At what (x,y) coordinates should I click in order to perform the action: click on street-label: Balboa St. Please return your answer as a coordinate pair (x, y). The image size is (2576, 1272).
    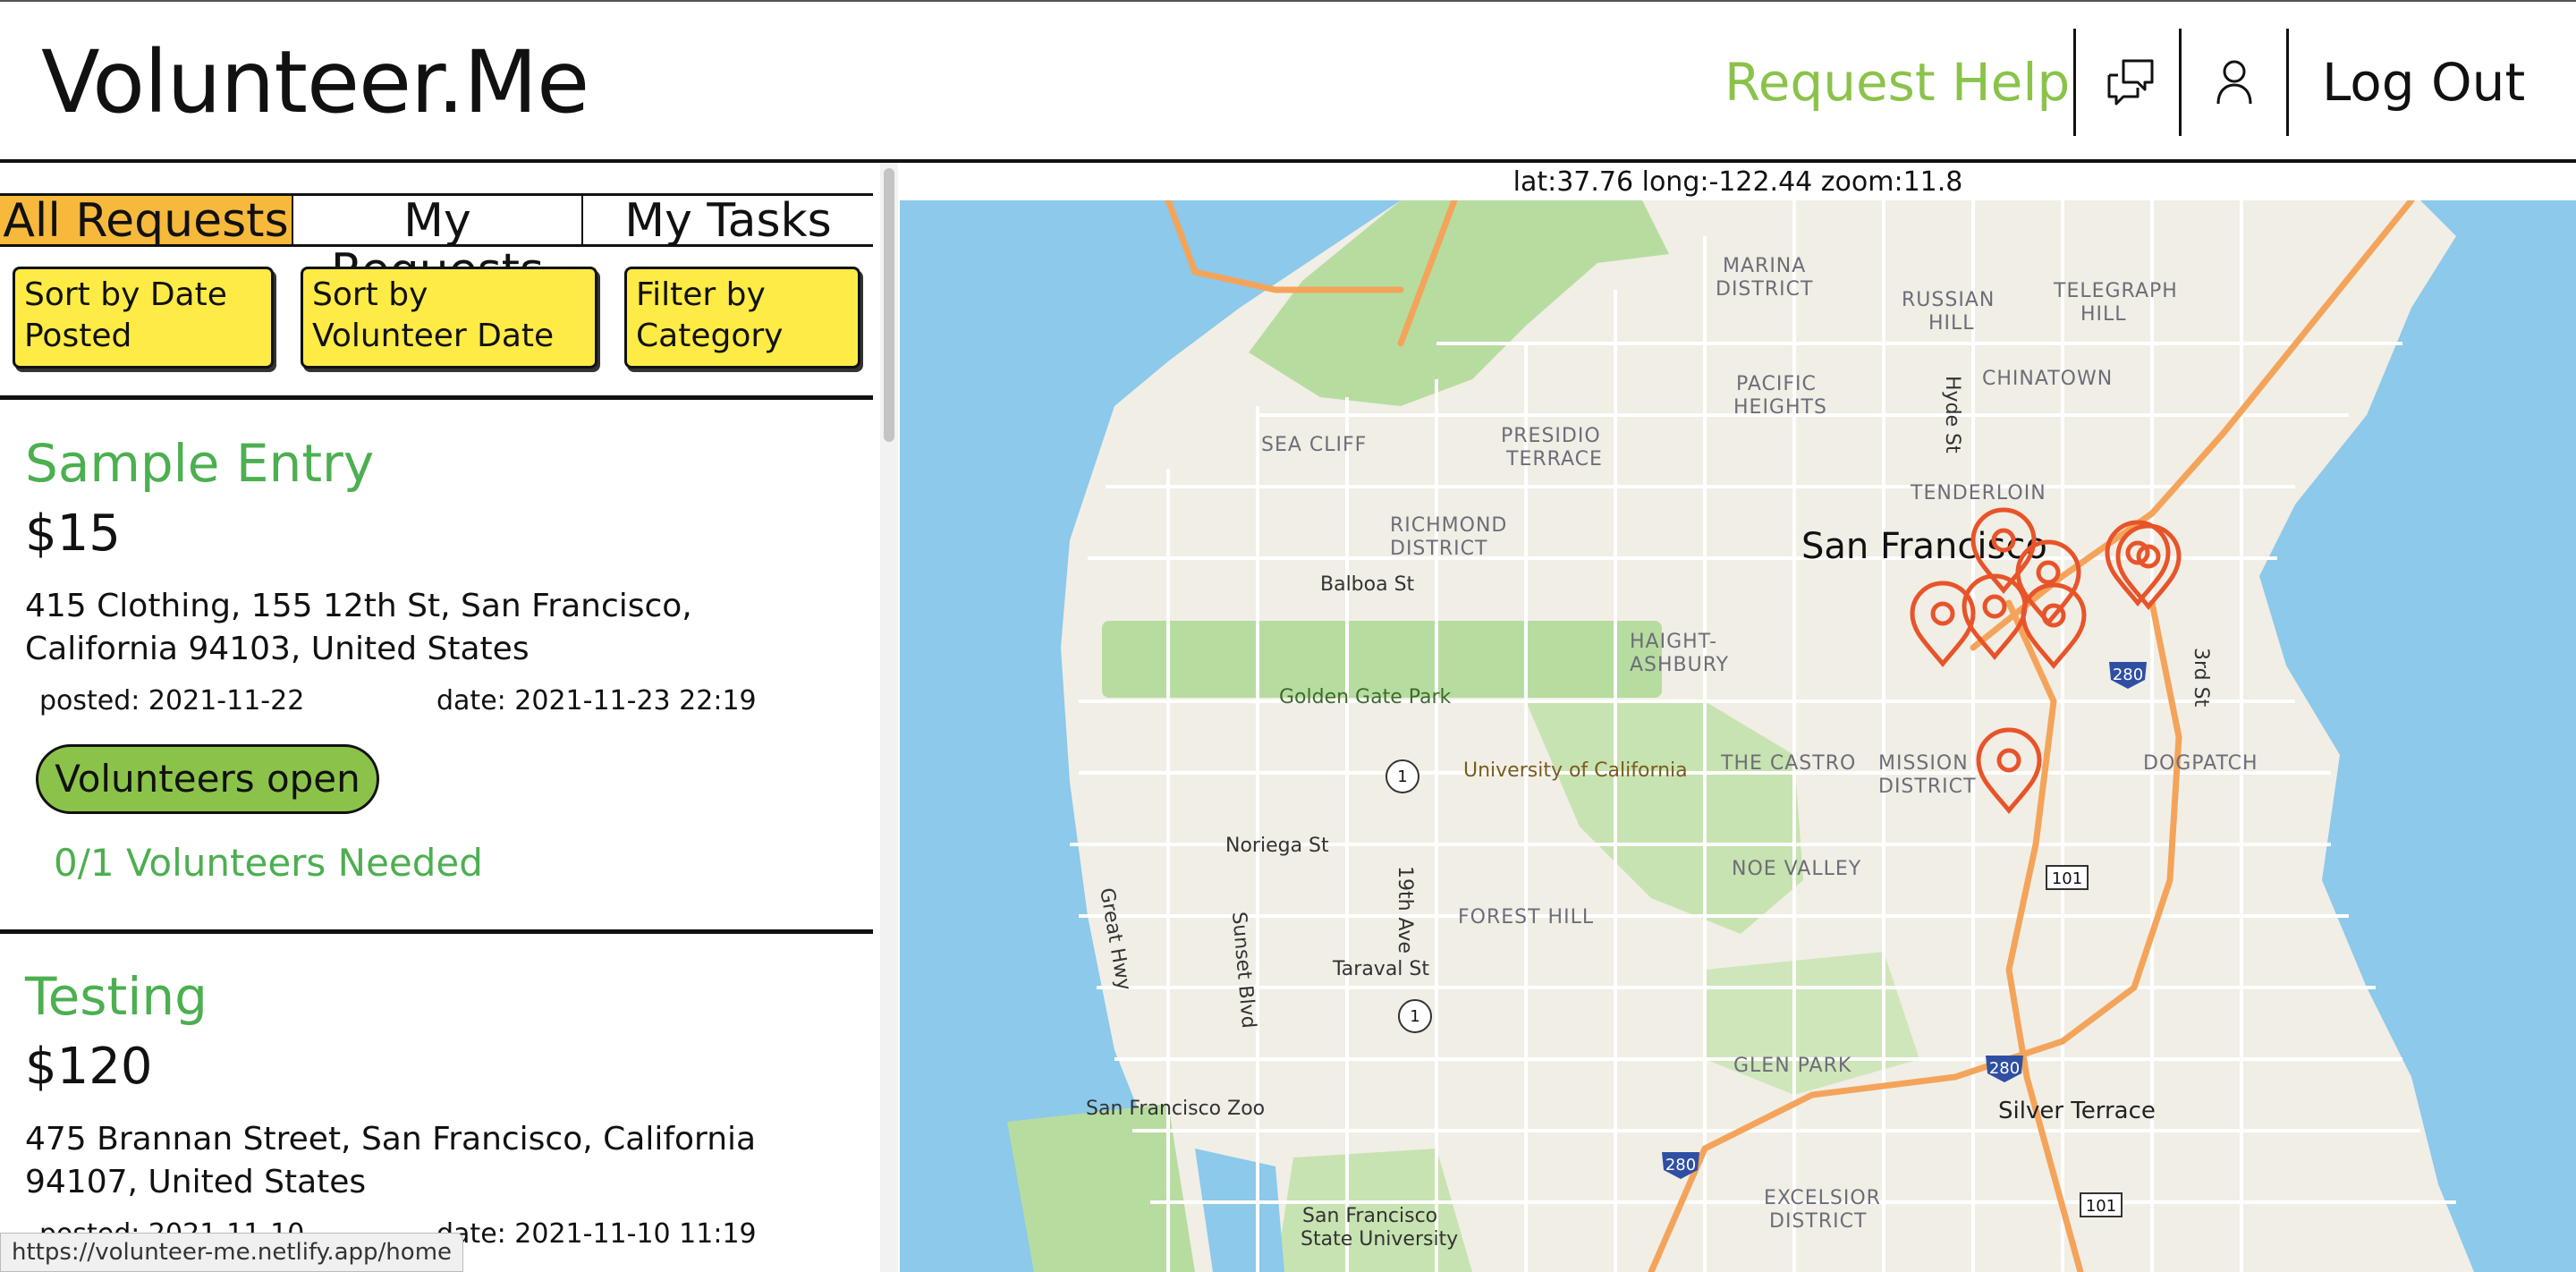
    Looking at the image, I should click on (1367, 584).